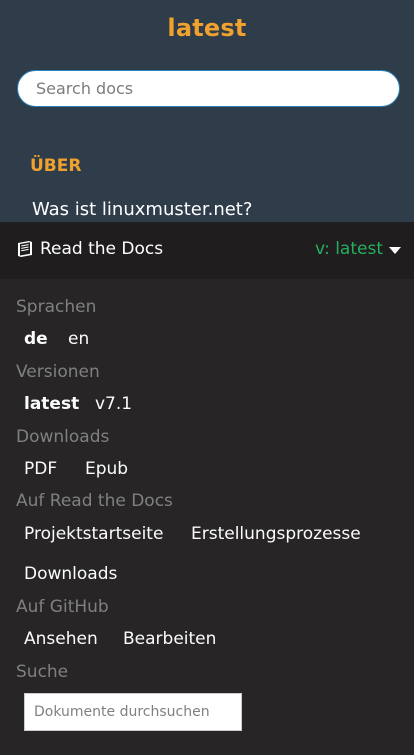 Image resolution: width=414 pixels, height=755 pixels. I want to click on on-rtd-label: Auf Read the Docs, so click(94, 501).